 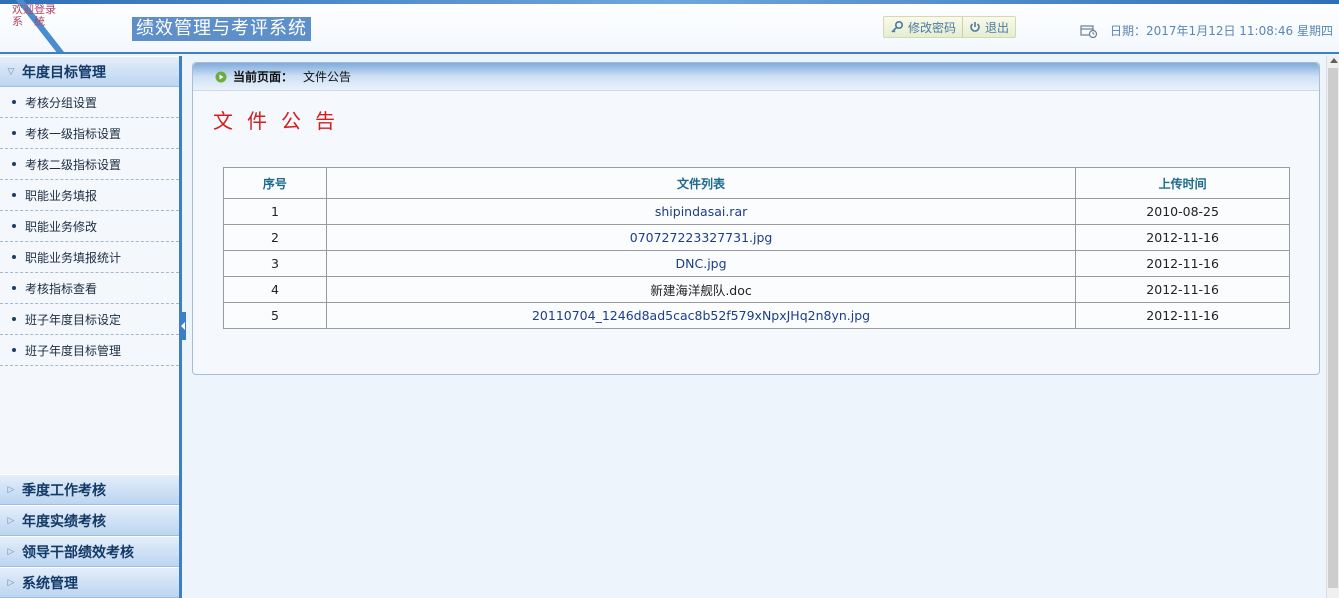 I want to click on menu-label: 季度工作考核, so click(x=64, y=490).